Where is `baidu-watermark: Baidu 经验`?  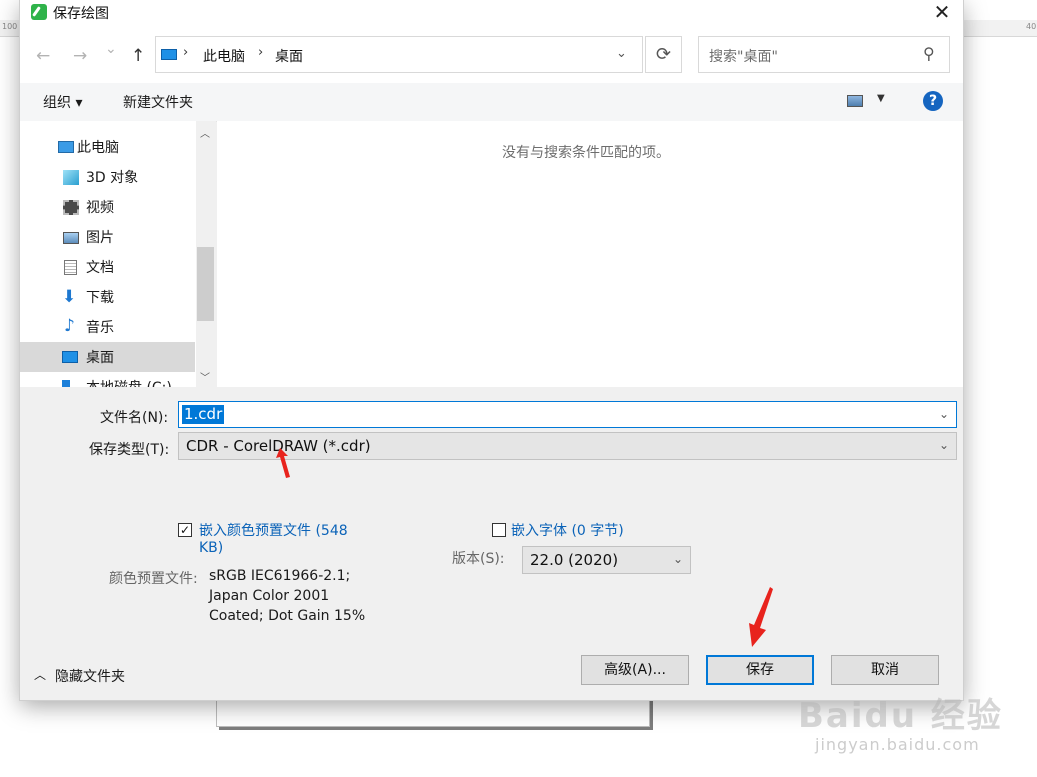 baidu-watermark: Baidu 经验 is located at coordinates (900, 716).